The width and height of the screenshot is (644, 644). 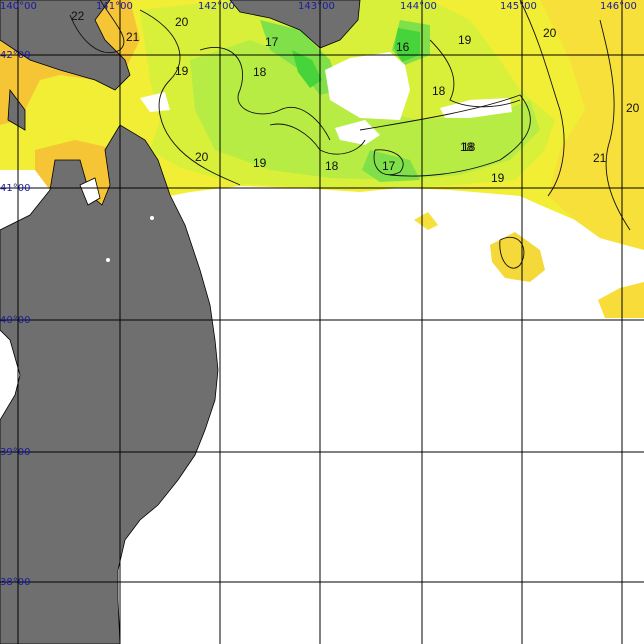 What do you see at coordinates (15, 582) in the screenshot?
I see `lat-label-38: 38°00` at bounding box center [15, 582].